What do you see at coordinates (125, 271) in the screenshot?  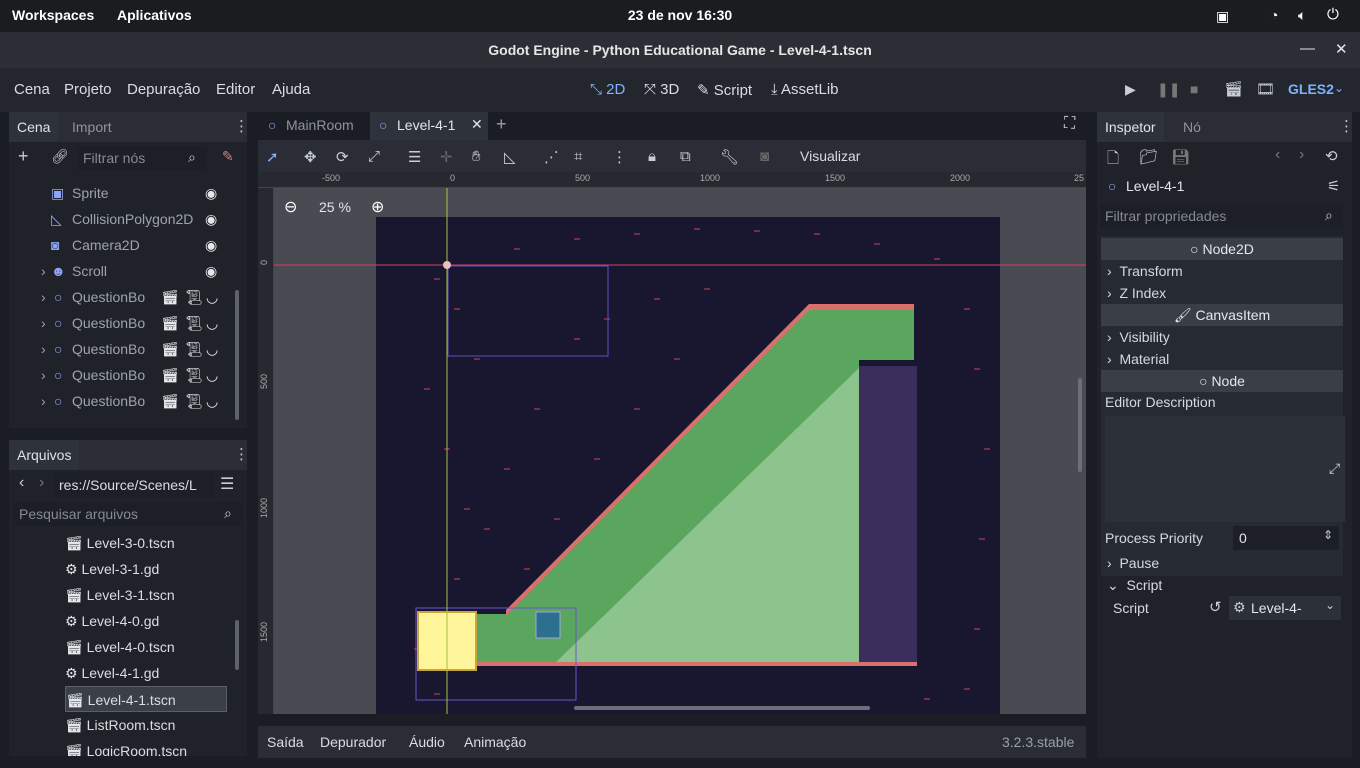 I see `tree-row-scroll: › ☻ Scroll ◉` at bounding box center [125, 271].